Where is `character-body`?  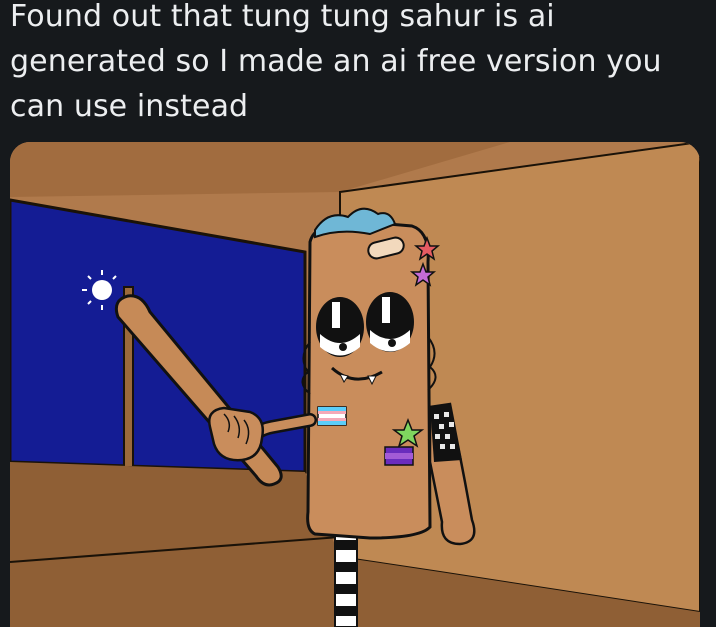
character-body is located at coordinates (369, 380).